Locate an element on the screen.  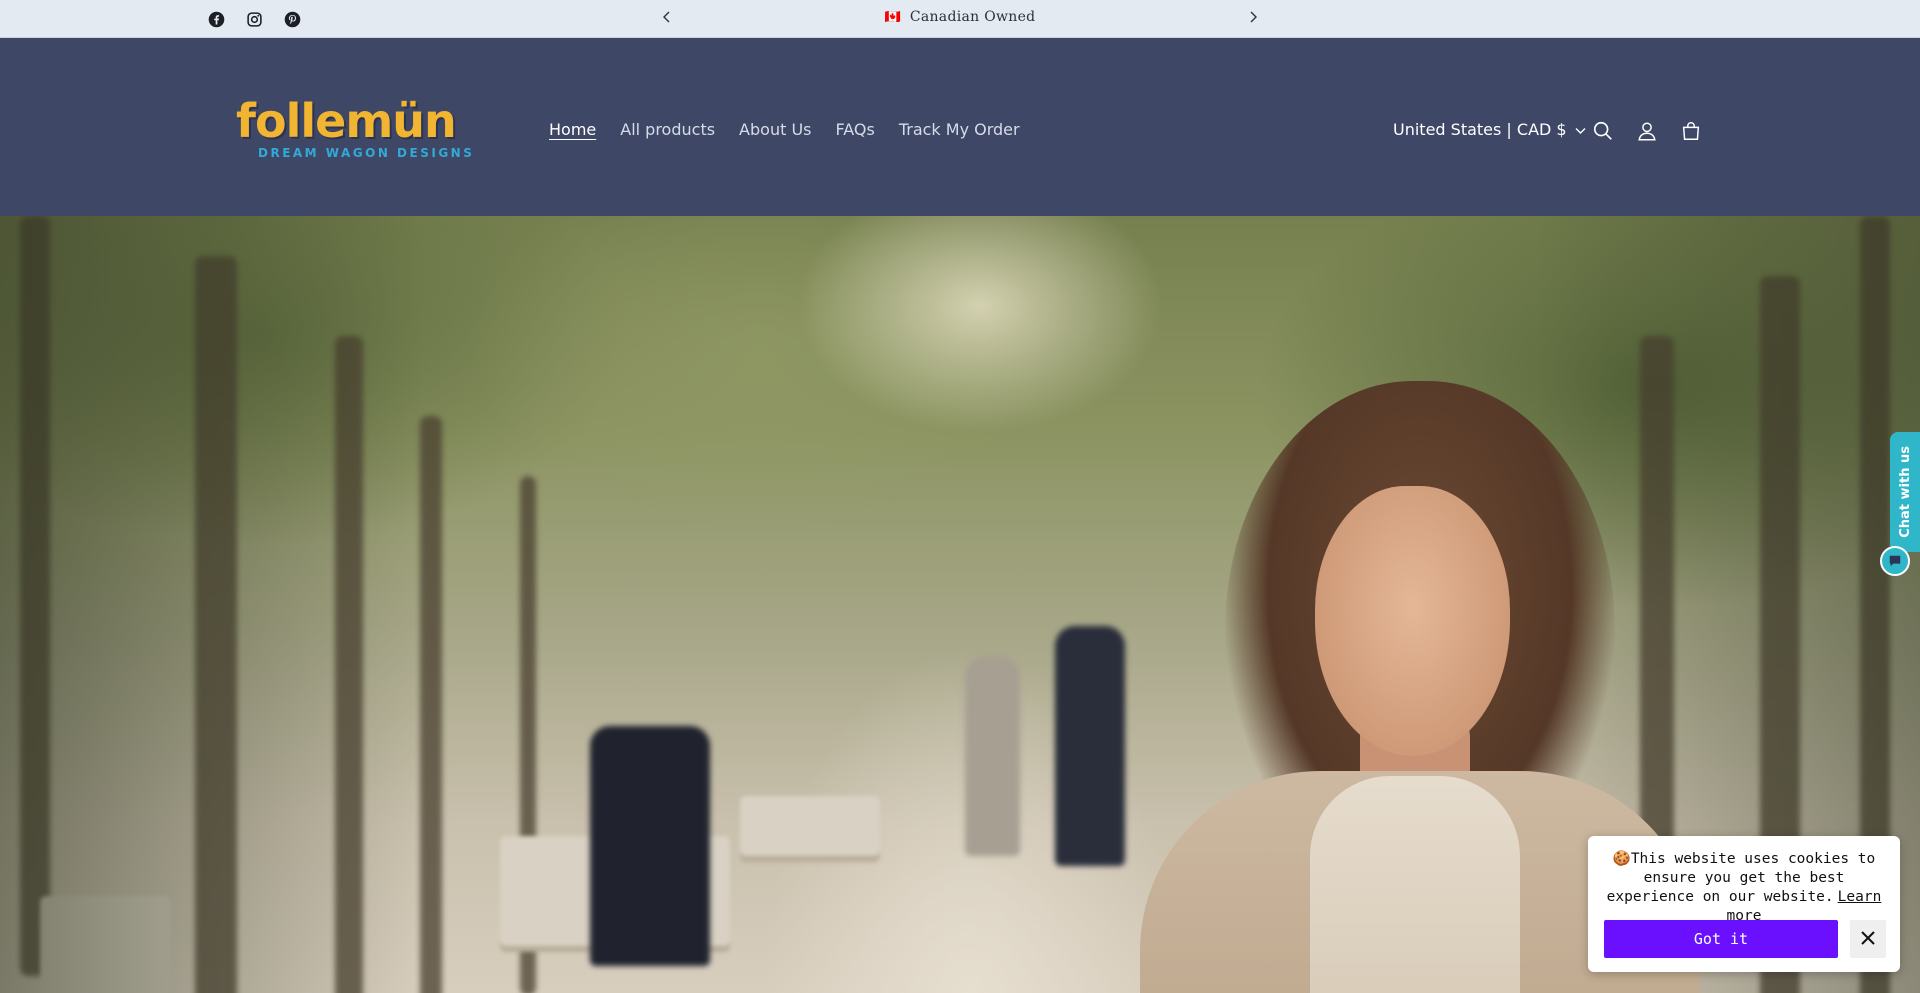
announcement-bar: 🇨🇦 Canadian Owned is located at coordinates (960, 19).